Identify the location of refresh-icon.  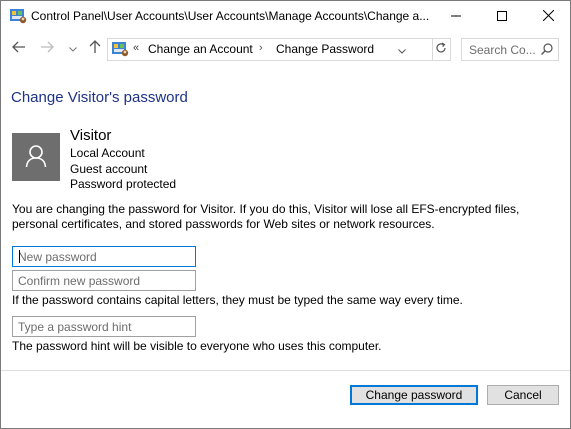
(441, 49).